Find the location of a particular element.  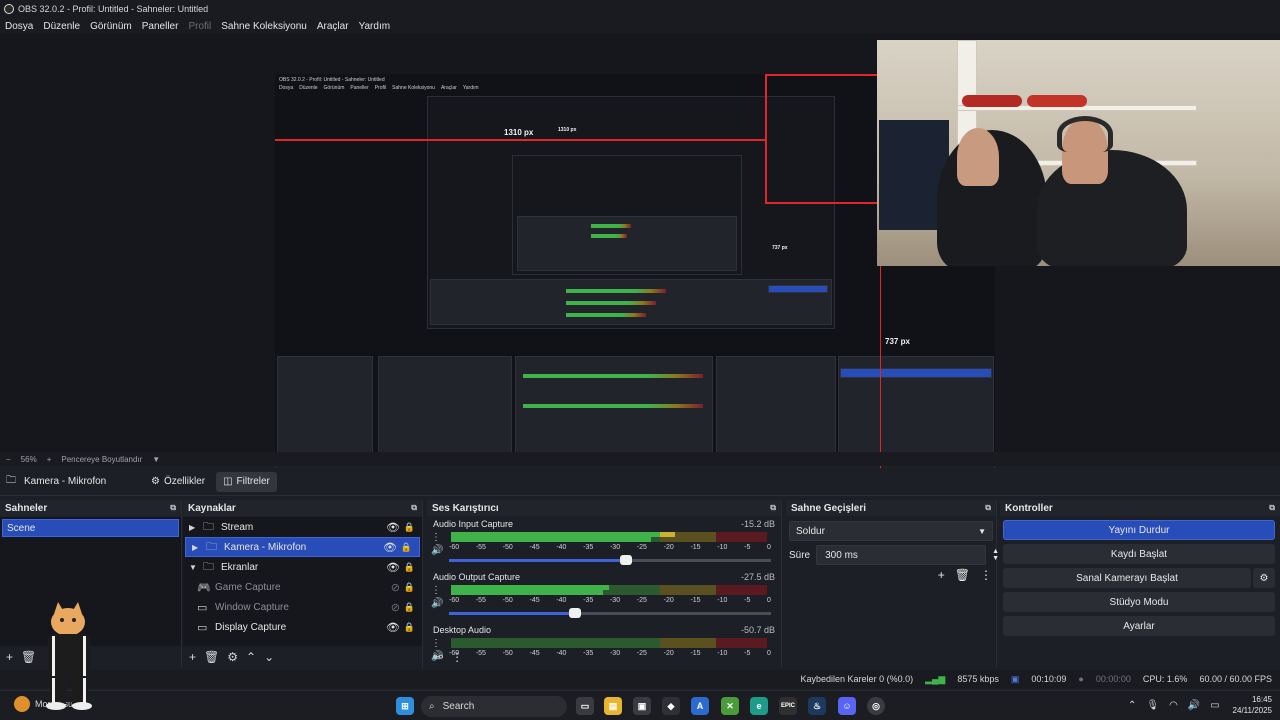

volume-icon: 🔊 is located at coordinates (1194, 705).